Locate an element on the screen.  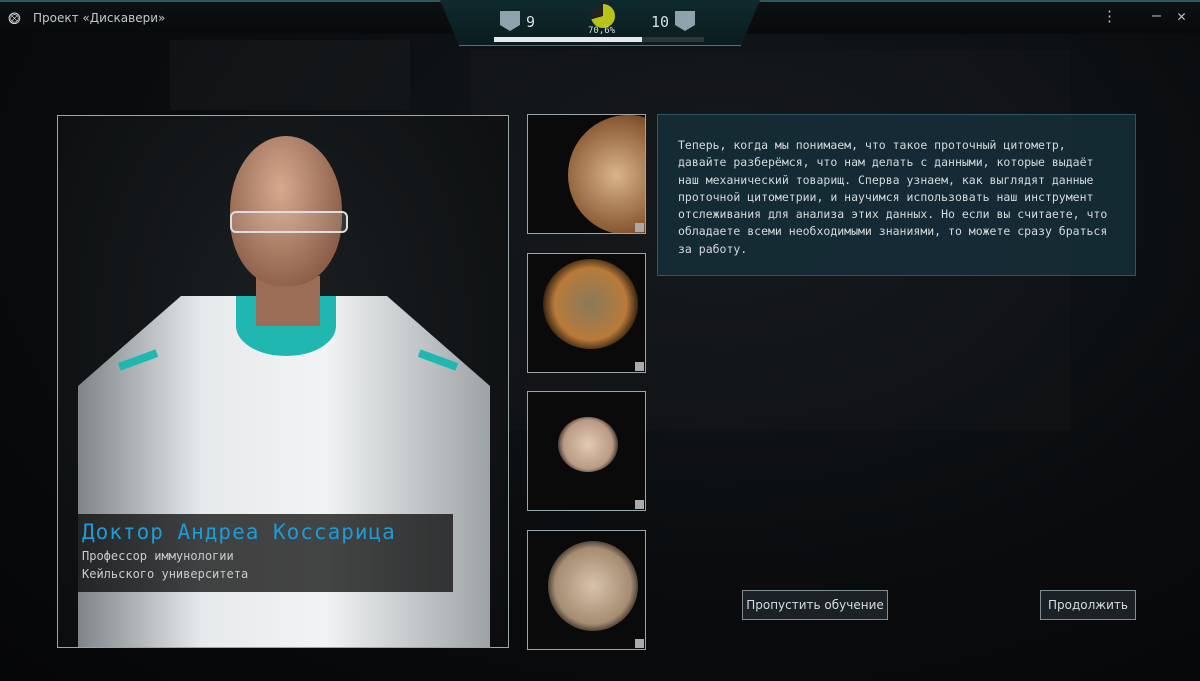
close-icon: ✕ is located at coordinates (1181, 16).